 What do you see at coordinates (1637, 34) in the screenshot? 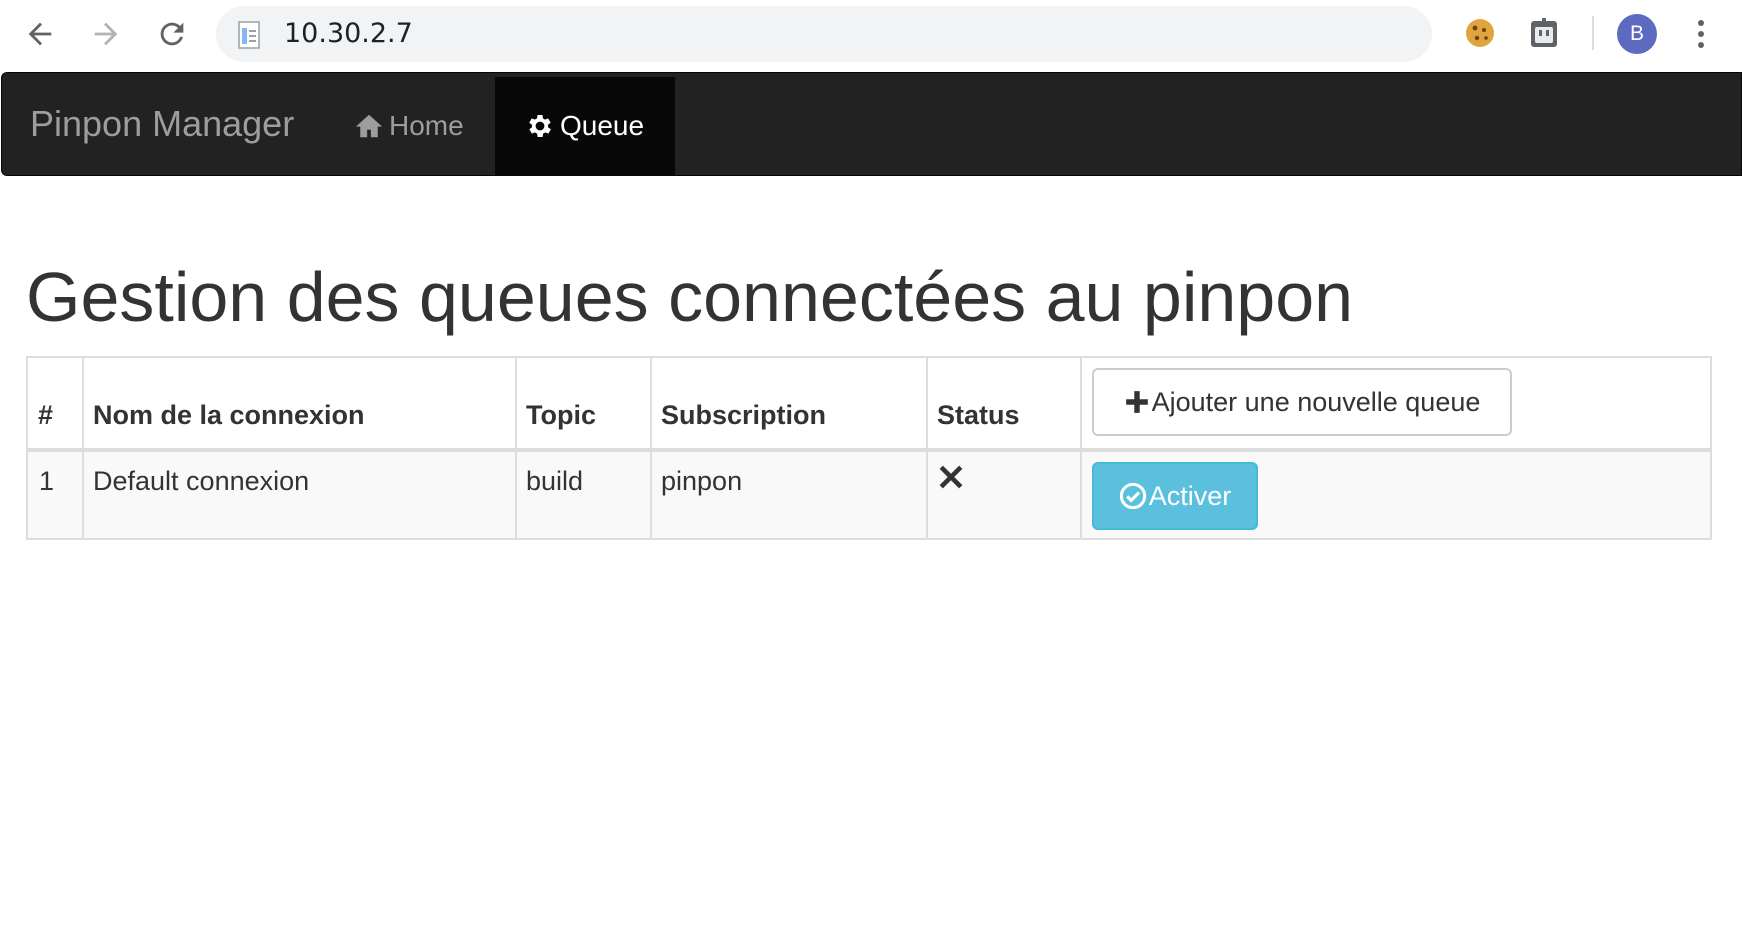
I see `profile-avatar: B` at bounding box center [1637, 34].